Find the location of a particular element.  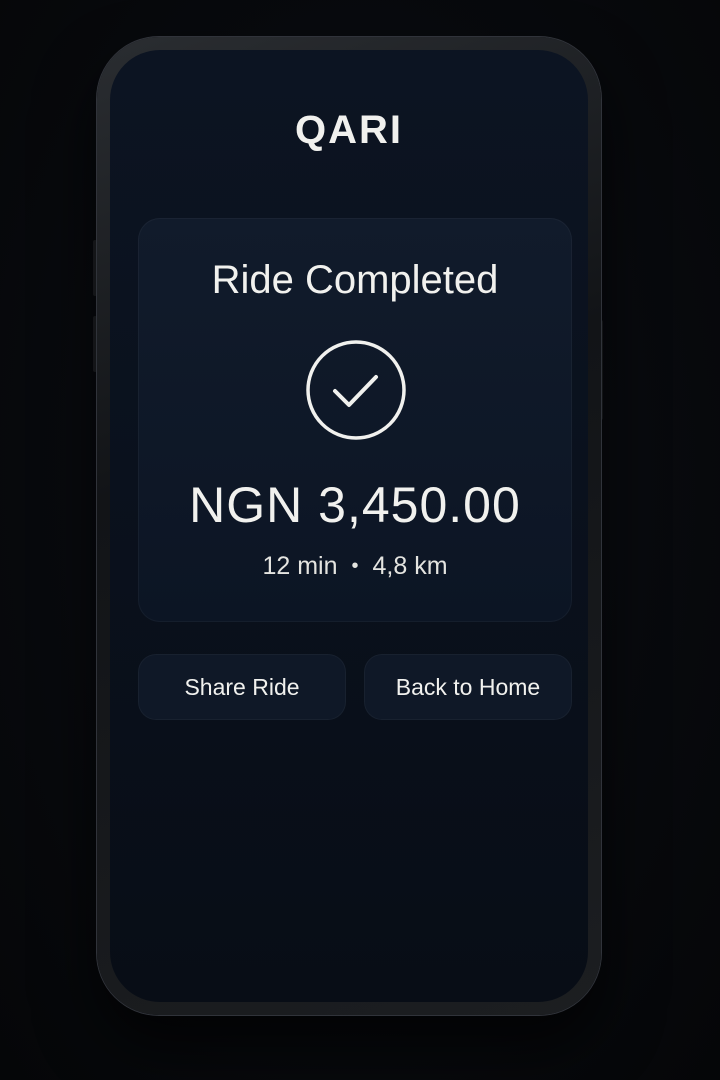

trip-duration: 12 min is located at coordinates (300, 566).